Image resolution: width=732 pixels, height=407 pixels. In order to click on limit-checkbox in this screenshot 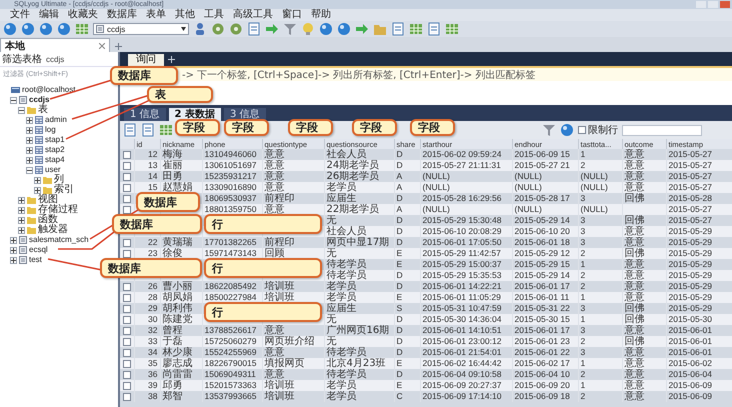, I will do `click(582, 130)`.